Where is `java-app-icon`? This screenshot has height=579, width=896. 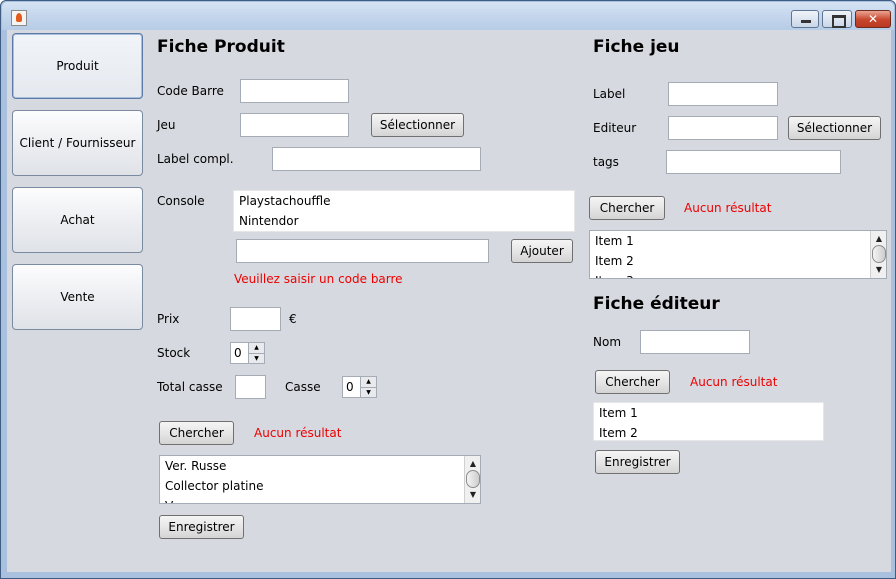
java-app-icon is located at coordinates (19, 18).